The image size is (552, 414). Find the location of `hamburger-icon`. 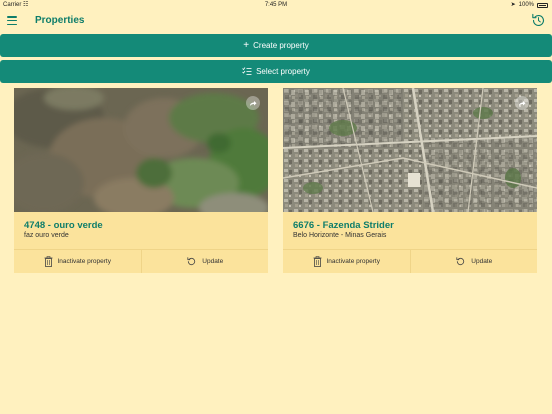

hamburger-icon is located at coordinates (12, 20).